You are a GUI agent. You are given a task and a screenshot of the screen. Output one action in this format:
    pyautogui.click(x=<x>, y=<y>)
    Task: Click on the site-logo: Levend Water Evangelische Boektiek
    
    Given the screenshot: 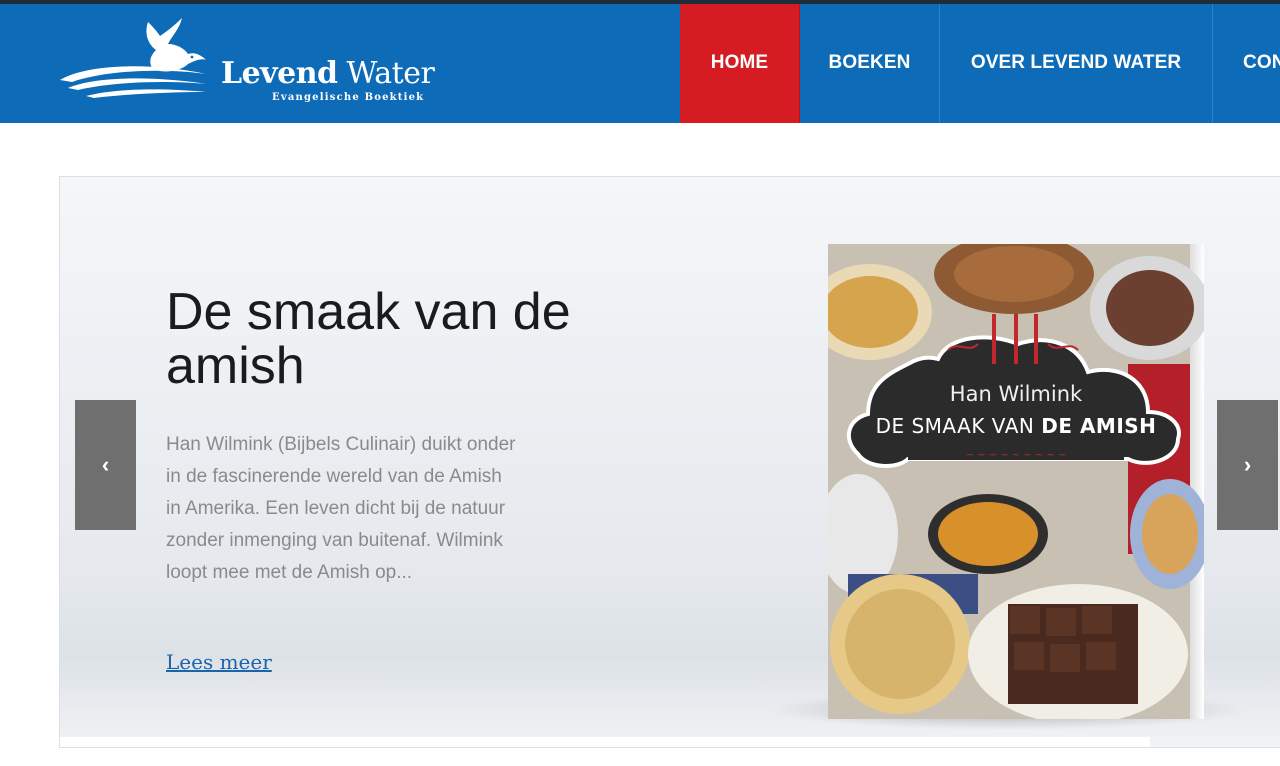 What is the action you would take?
    pyautogui.click(x=251, y=60)
    